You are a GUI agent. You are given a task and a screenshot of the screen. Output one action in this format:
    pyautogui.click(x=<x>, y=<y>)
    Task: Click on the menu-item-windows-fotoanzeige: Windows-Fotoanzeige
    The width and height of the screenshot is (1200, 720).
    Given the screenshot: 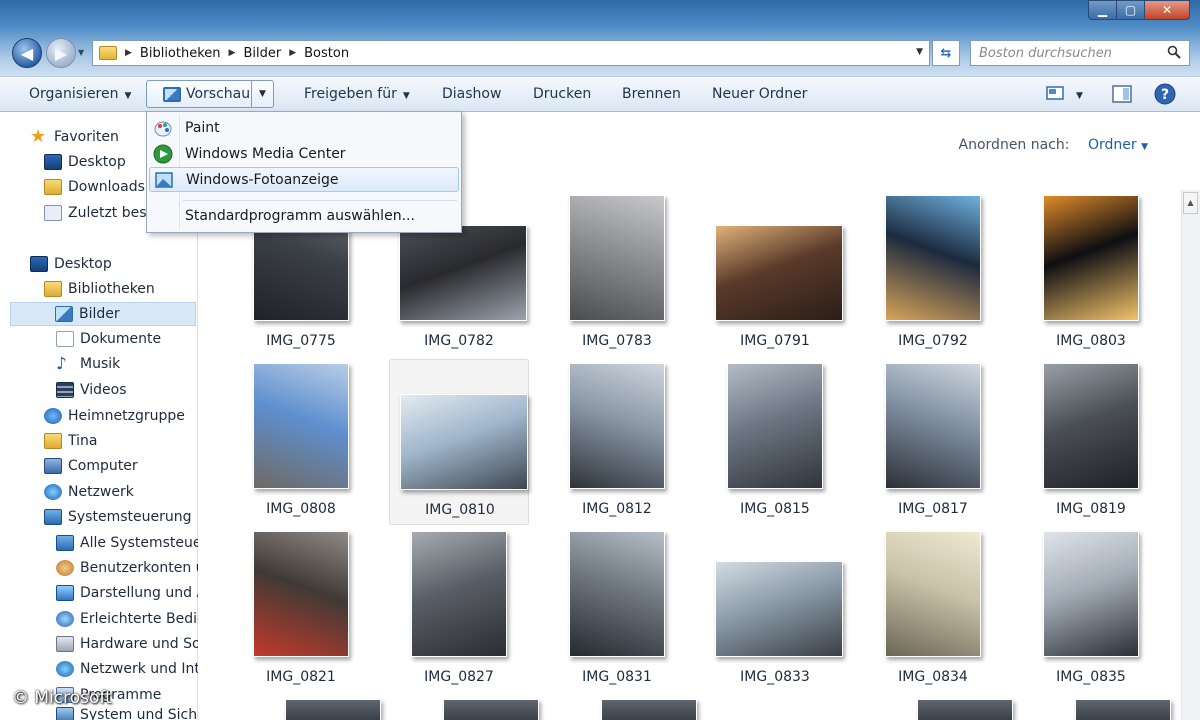 What is the action you would take?
    pyautogui.click(x=304, y=179)
    